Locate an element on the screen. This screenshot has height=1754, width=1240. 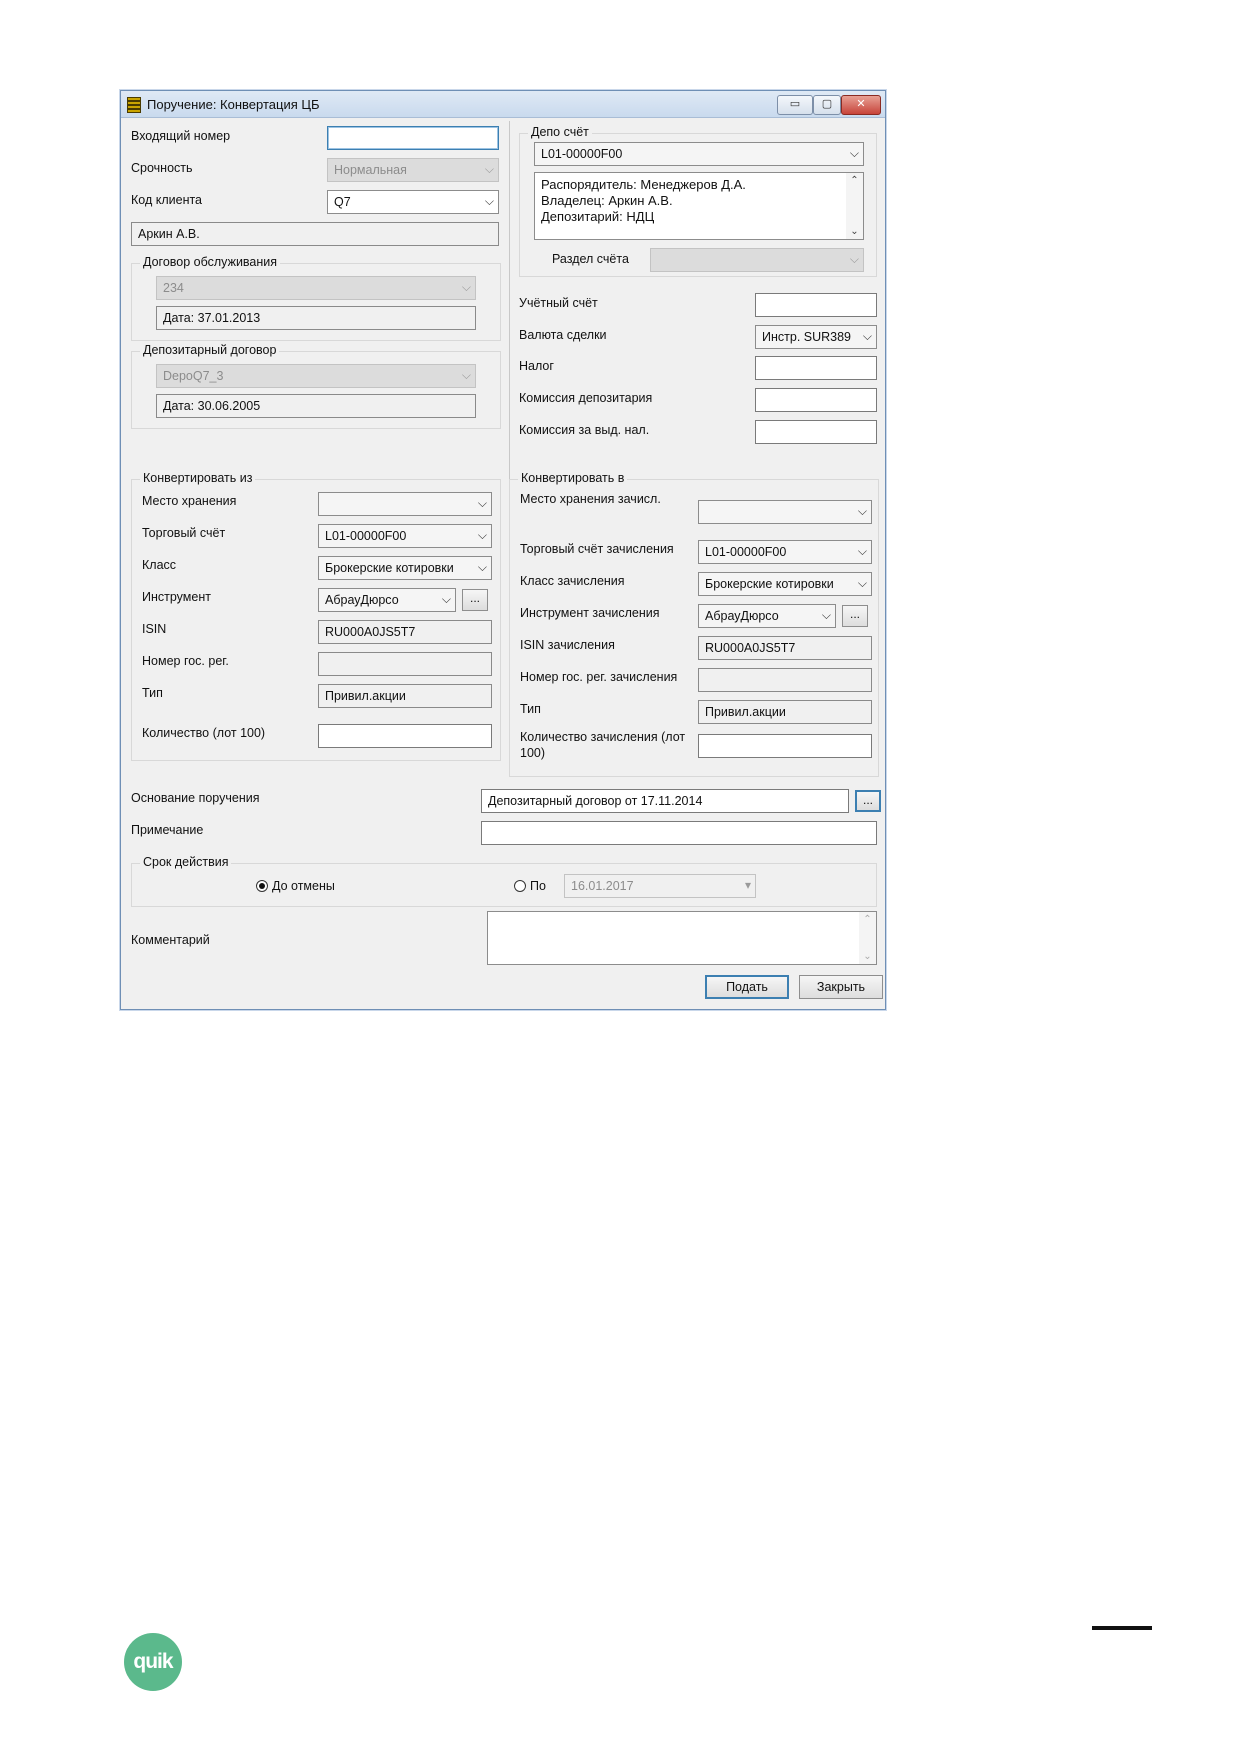
trade-account-select: L01-00000F00 ⌵ is located at coordinates (405, 536).